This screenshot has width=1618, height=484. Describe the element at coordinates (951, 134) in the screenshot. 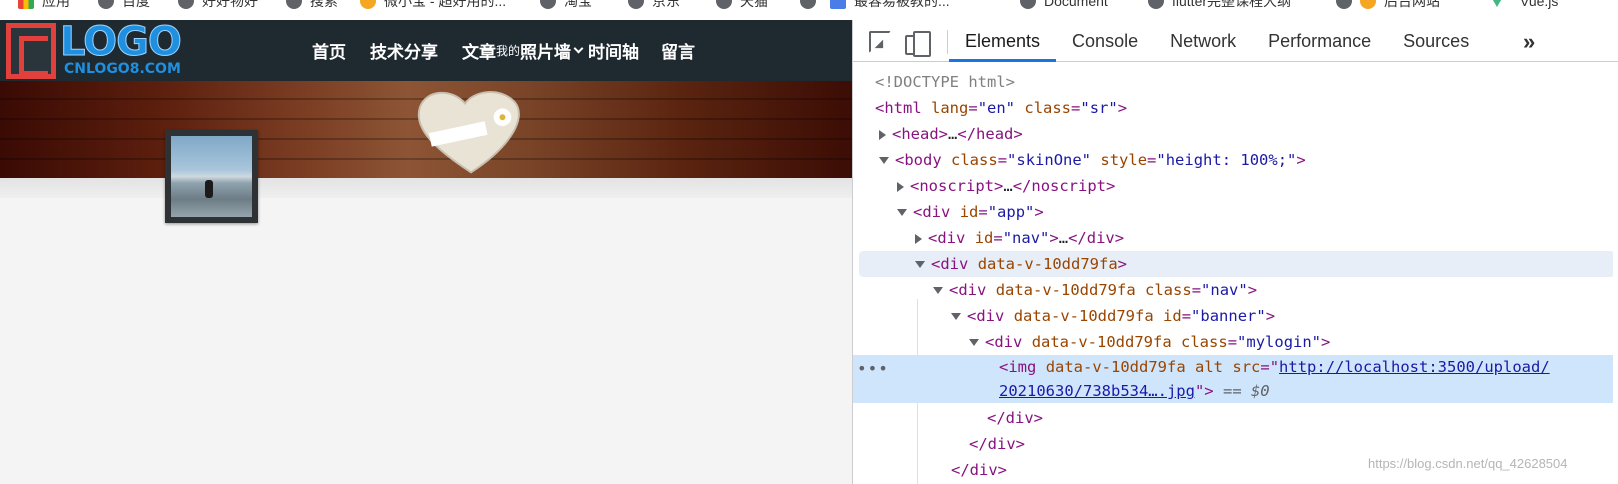

I see `dom-head: <head>…</head>` at that location.